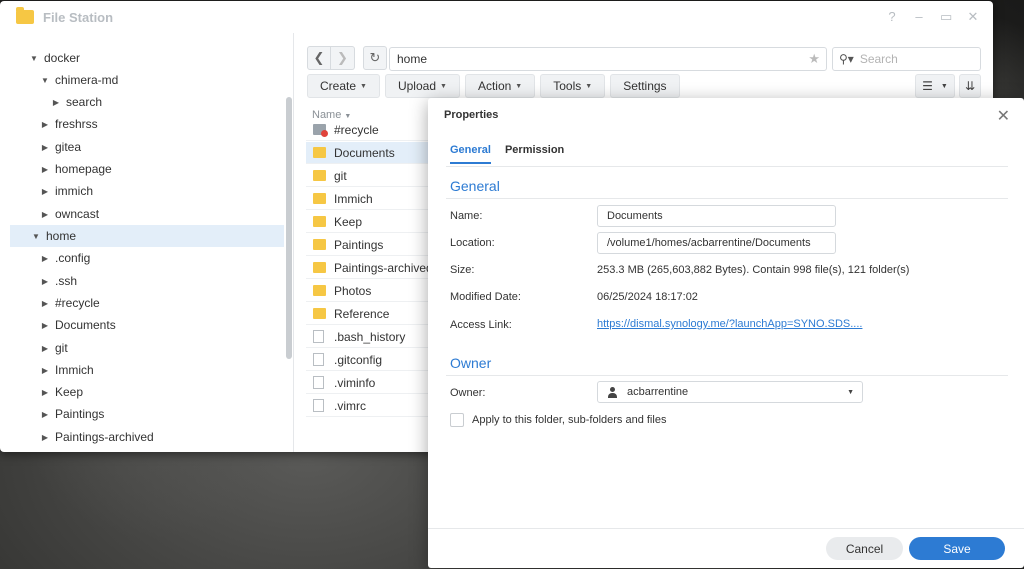 The image size is (1024, 569). I want to click on refresh-icon: ↻, so click(375, 57).